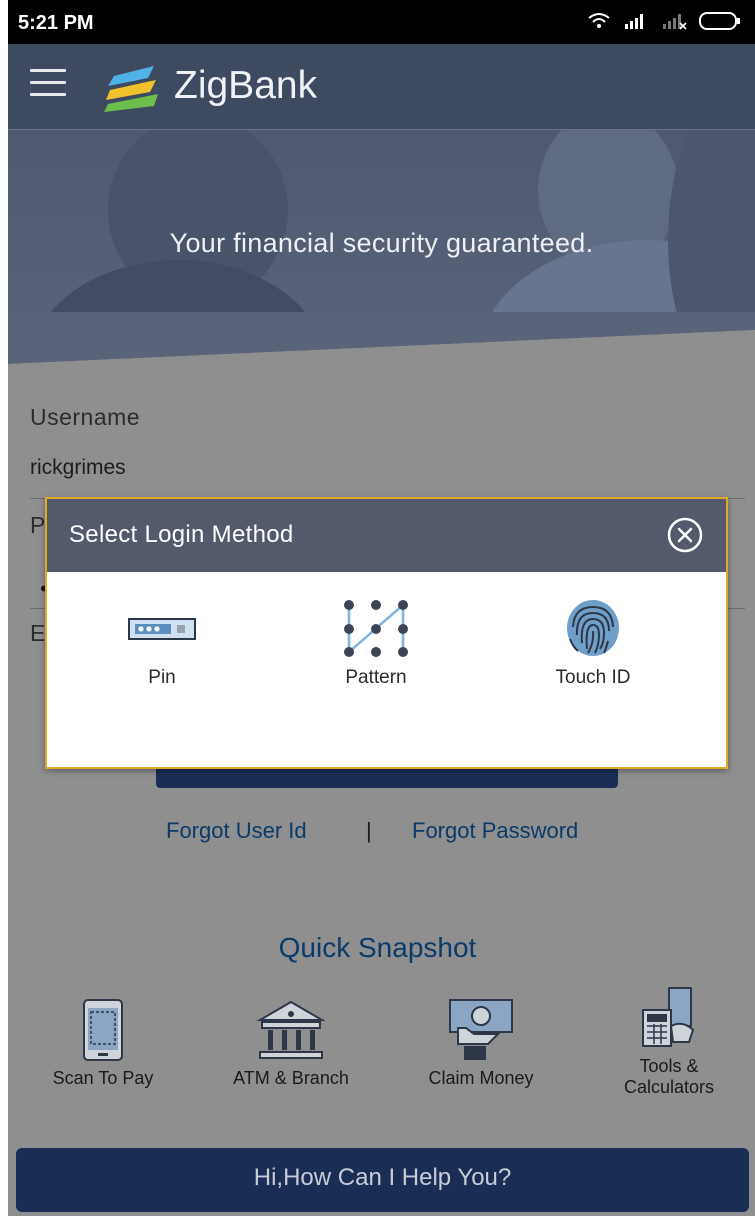 The image size is (755, 1216). Describe the element at coordinates (675, 22) in the screenshot. I see `signal-off-icon` at that location.